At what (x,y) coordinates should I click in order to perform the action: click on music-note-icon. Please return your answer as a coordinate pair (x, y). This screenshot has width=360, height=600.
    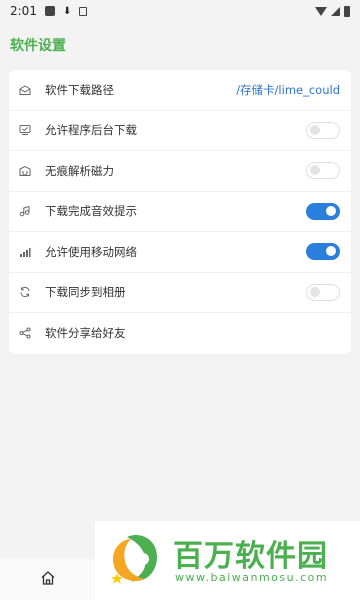
    Looking at the image, I should click on (25, 211).